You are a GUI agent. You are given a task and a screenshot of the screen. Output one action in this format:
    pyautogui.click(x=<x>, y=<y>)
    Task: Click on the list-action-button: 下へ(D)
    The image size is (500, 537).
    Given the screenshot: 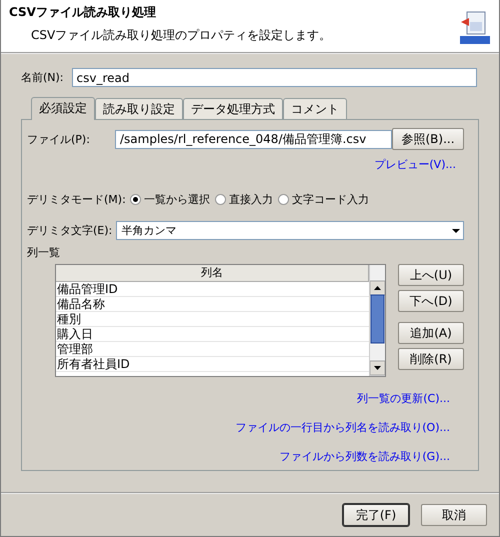 What is the action you would take?
    pyautogui.click(x=431, y=301)
    